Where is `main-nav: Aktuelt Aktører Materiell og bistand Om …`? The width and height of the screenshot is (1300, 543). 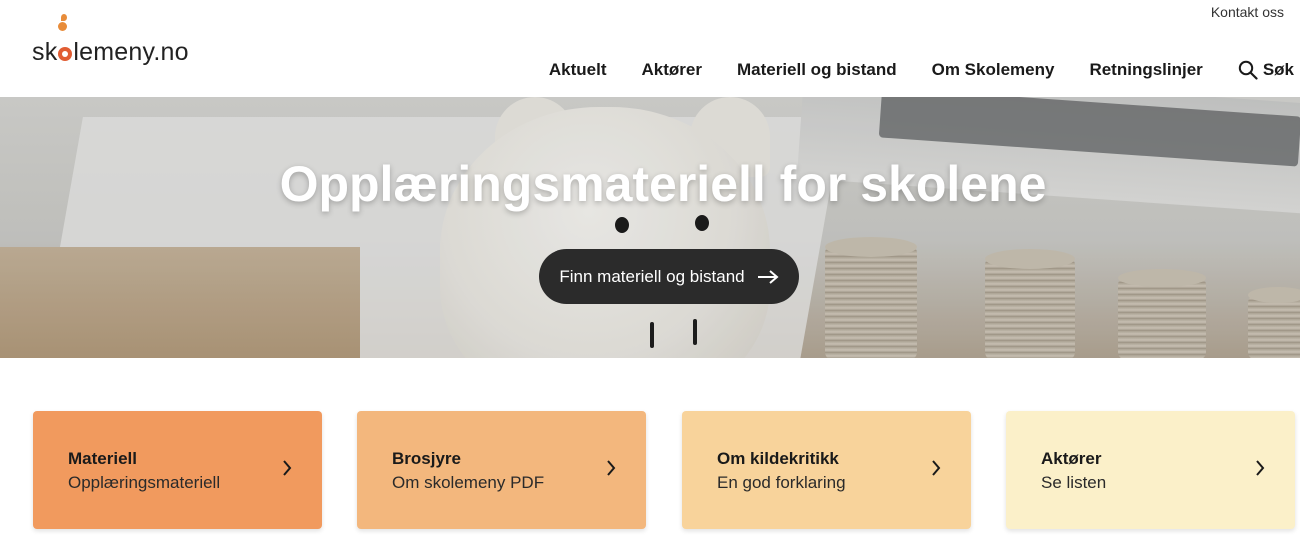
main-nav: Aktuelt Aktører Materiell og bistand Om … is located at coordinates (904, 70).